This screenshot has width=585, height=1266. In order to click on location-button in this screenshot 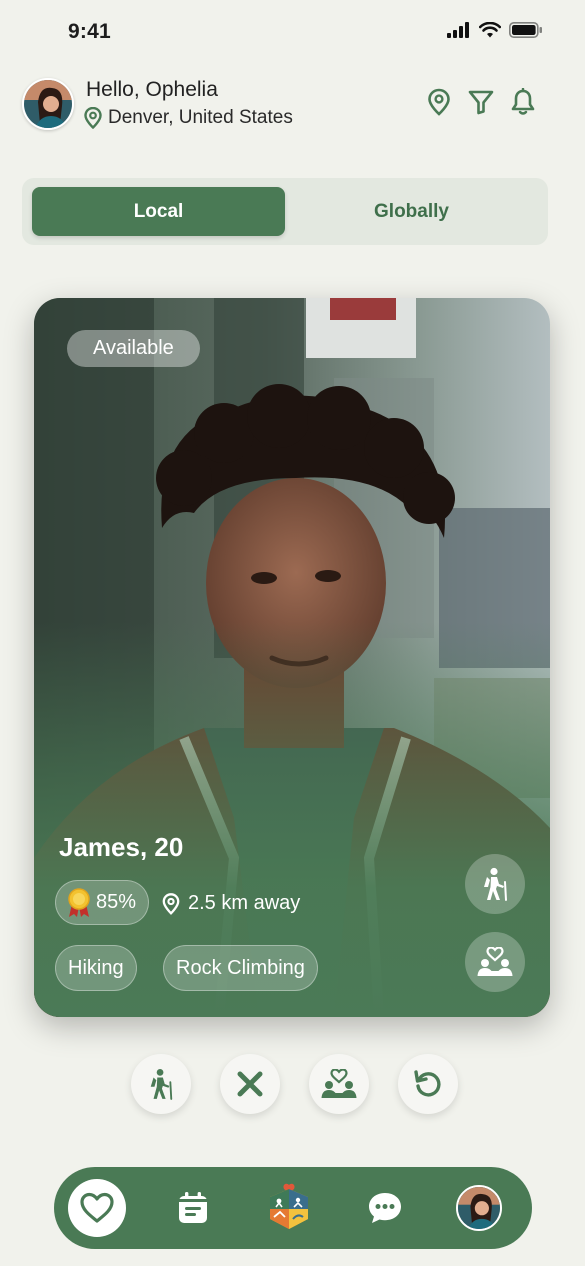, I will do `click(439, 102)`.